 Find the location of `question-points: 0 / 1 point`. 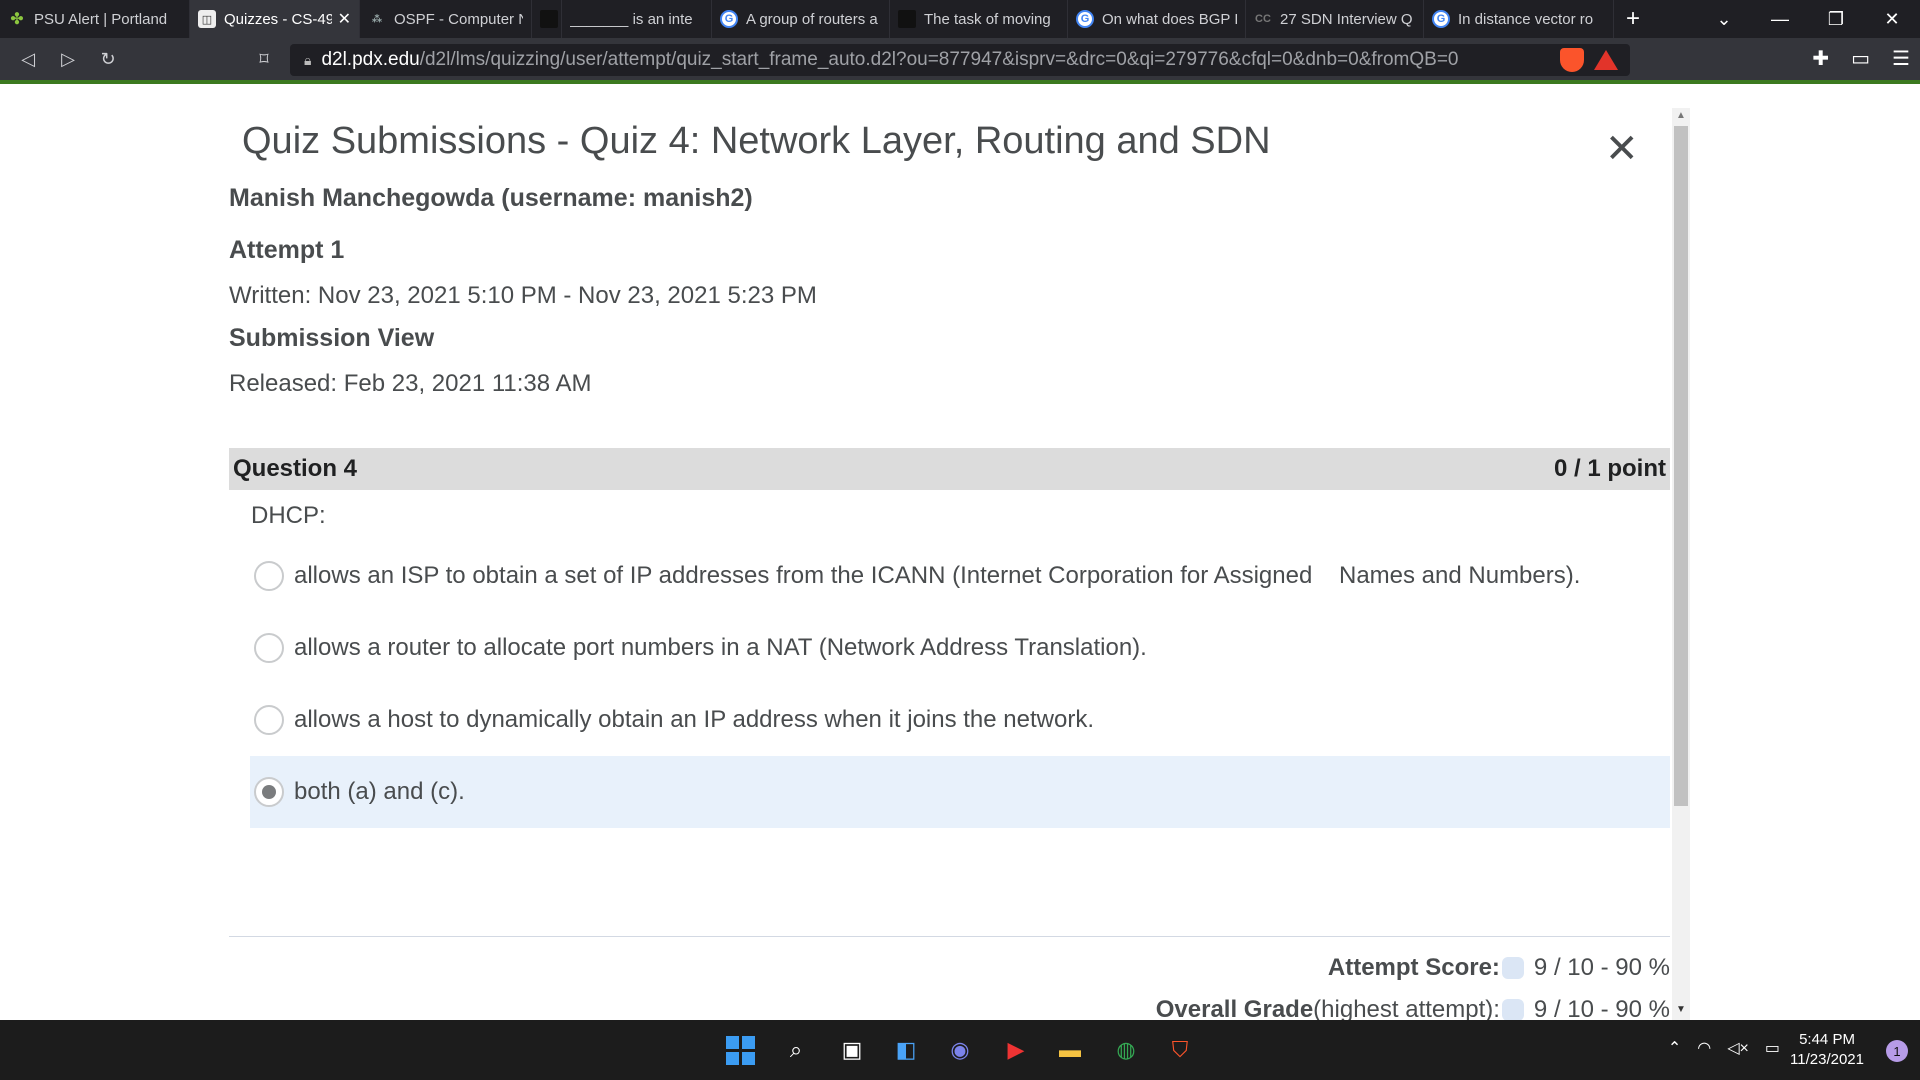

question-points: 0 / 1 point is located at coordinates (1609, 468).